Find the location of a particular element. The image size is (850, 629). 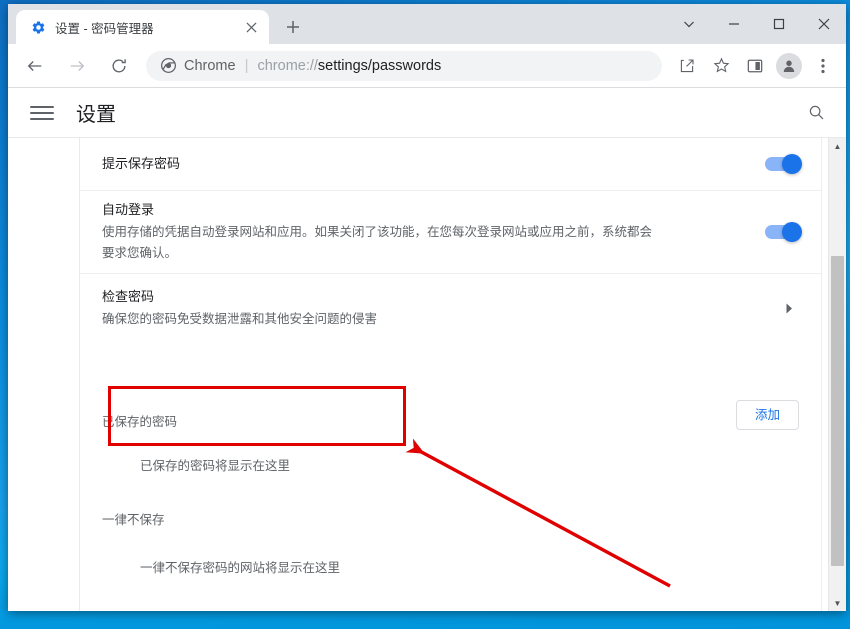

address-bar: Chrome | chrome://settings/passwords is located at coordinates (404, 65).